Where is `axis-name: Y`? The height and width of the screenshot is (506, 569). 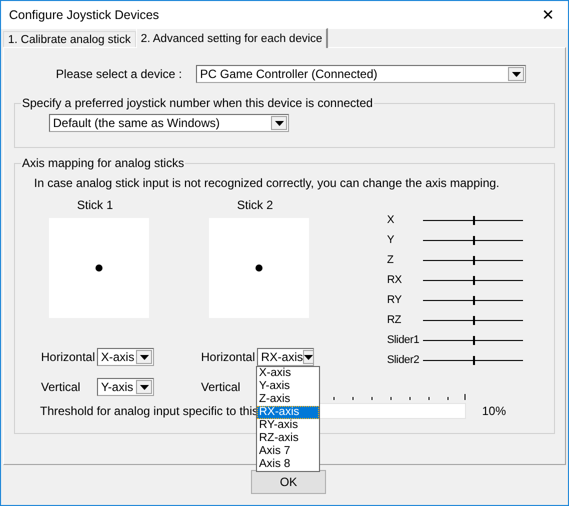 axis-name: Y is located at coordinates (391, 240).